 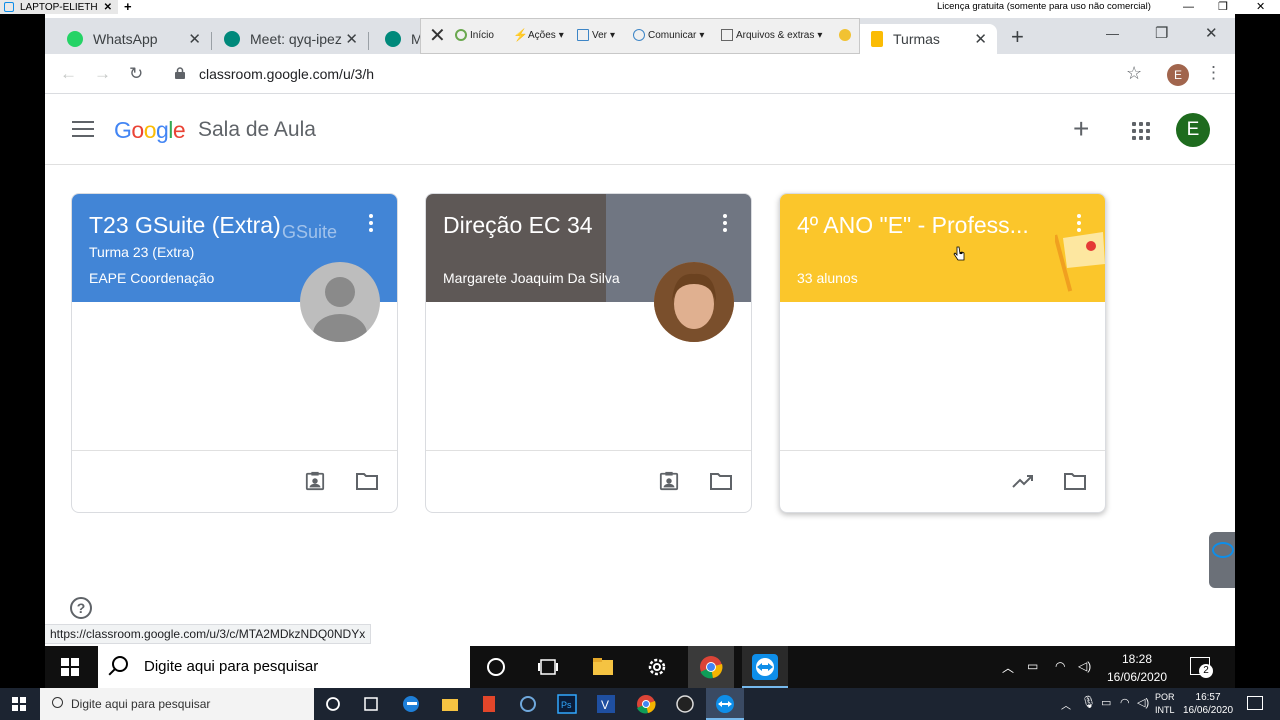 What do you see at coordinates (81, 608) in the screenshot?
I see `help-icon: ?` at bounding box center [81, 608].